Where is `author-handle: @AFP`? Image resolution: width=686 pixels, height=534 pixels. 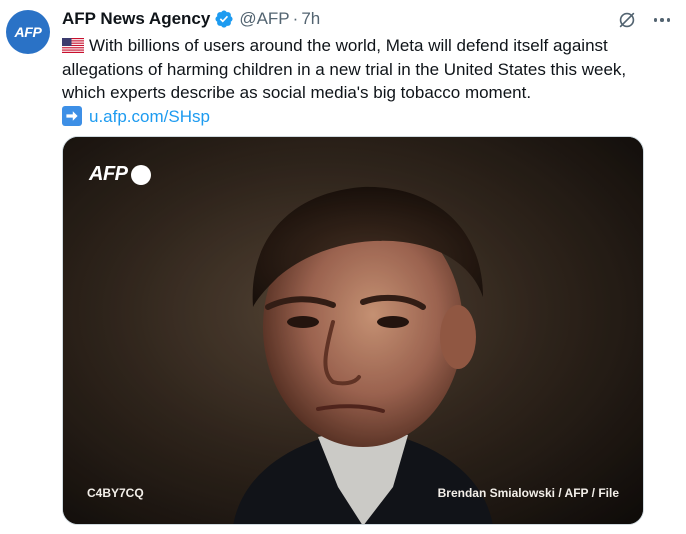 author-handle: @AFP is located at coordinates (264, 19).